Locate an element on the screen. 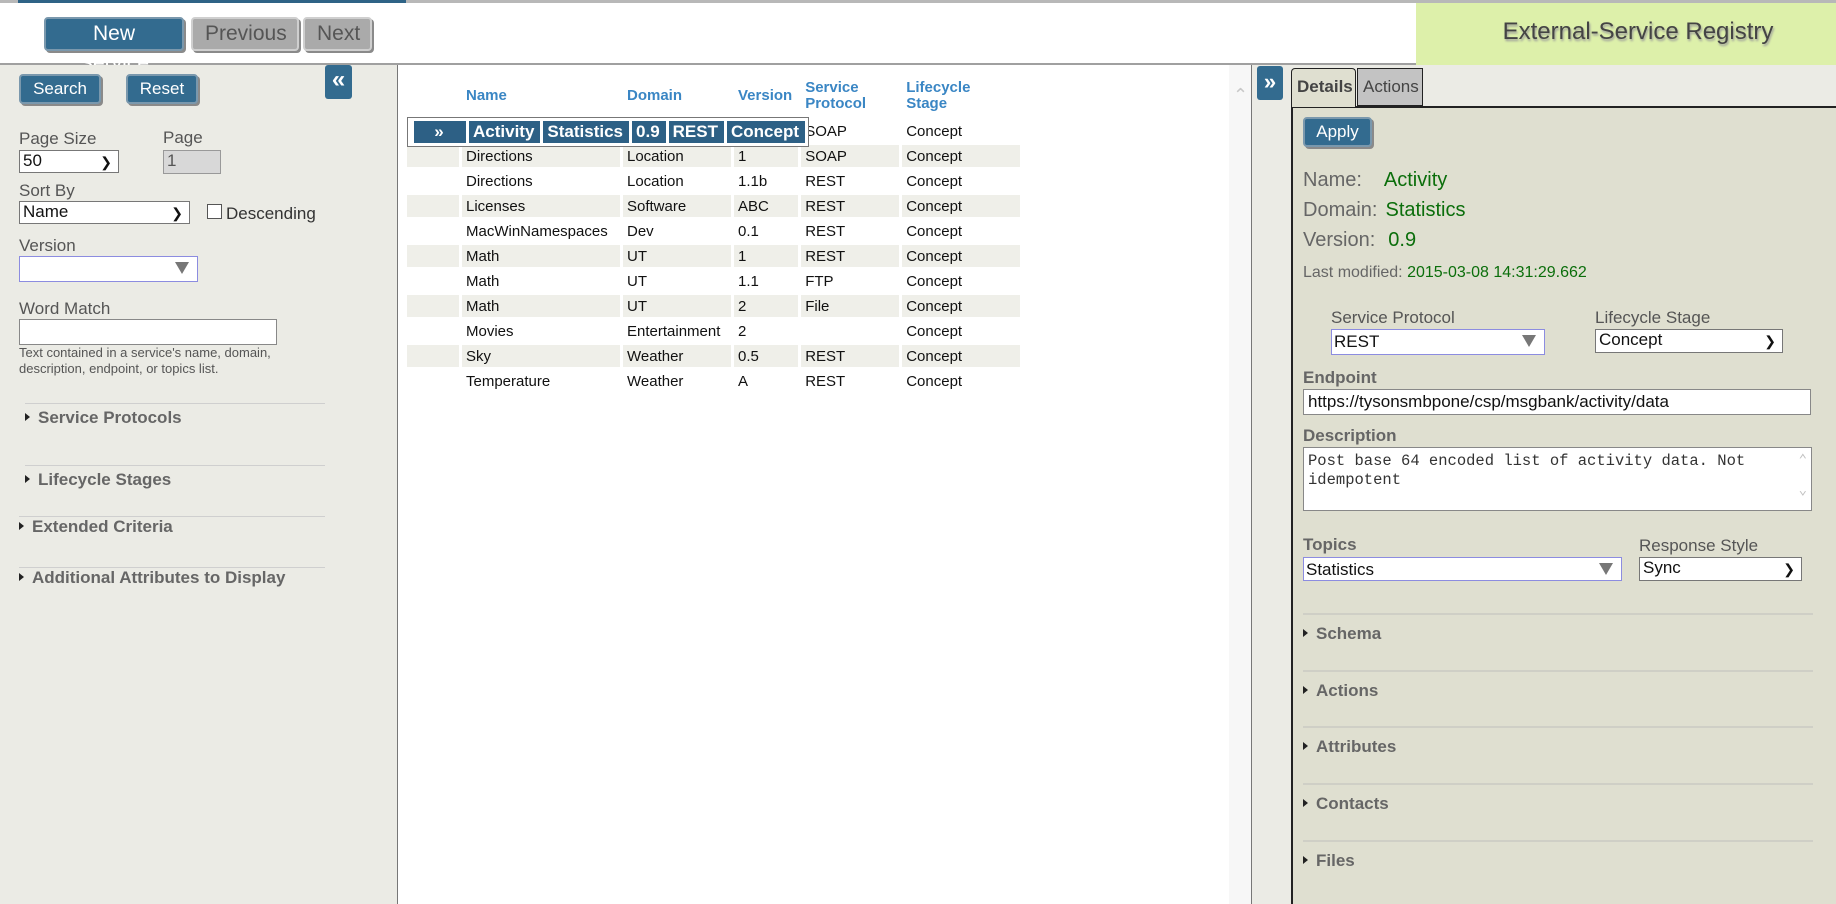 This screenshot has height=904, width=1836. topics-value: Statistics is located at coordinates (1340, 569).